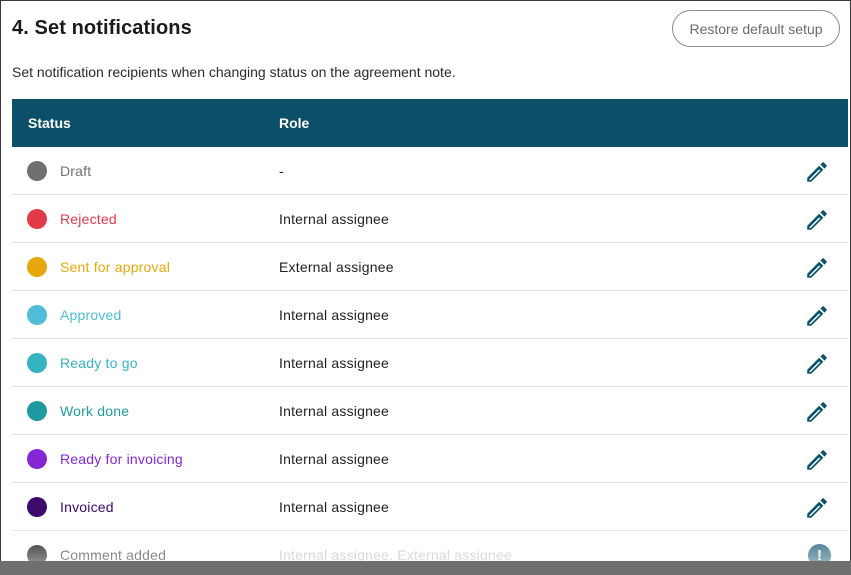  What do you see at coordinates (87, 506) in the screenshot?
I see `status-label: Invoiced` at bounding box center [87, 506].